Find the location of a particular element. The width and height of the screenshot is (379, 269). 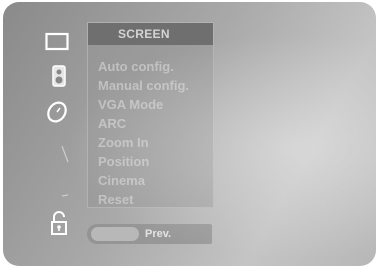

menu-button-indicator is located at coordinates (115, 234).